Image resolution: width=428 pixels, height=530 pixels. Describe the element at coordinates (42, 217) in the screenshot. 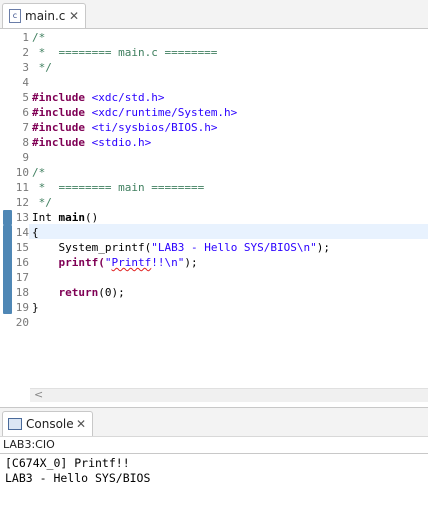

I see `type-keyword: Int` at that location.